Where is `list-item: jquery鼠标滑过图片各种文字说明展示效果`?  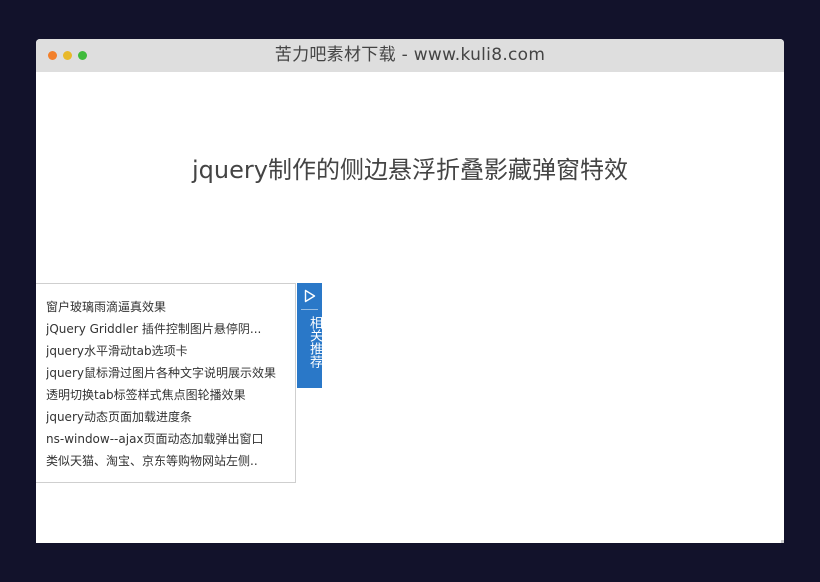 list-item: jquery鼠标滑过图片各种文字说明展示效果 is located at coordinates (170, 373).